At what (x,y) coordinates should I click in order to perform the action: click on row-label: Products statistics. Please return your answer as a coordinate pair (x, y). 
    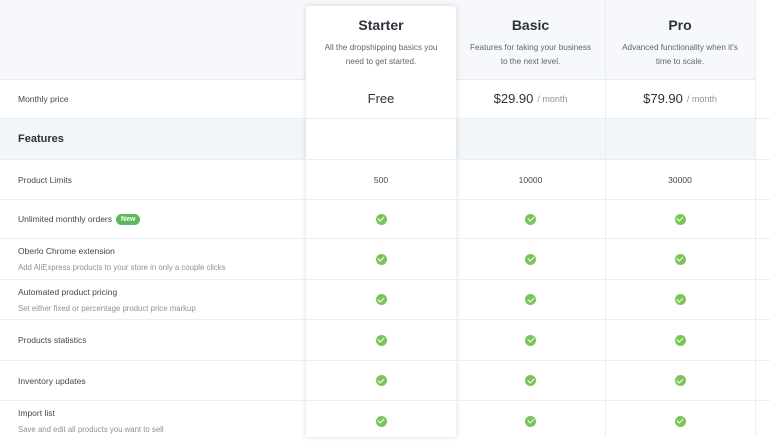
    Looking at the image, I should click on (52, 340).